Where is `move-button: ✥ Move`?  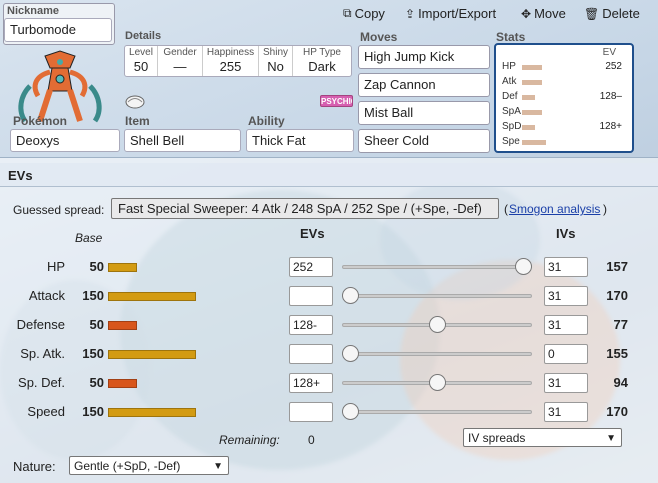
move-button: ✥ Move is located at coordinates (543, 13).